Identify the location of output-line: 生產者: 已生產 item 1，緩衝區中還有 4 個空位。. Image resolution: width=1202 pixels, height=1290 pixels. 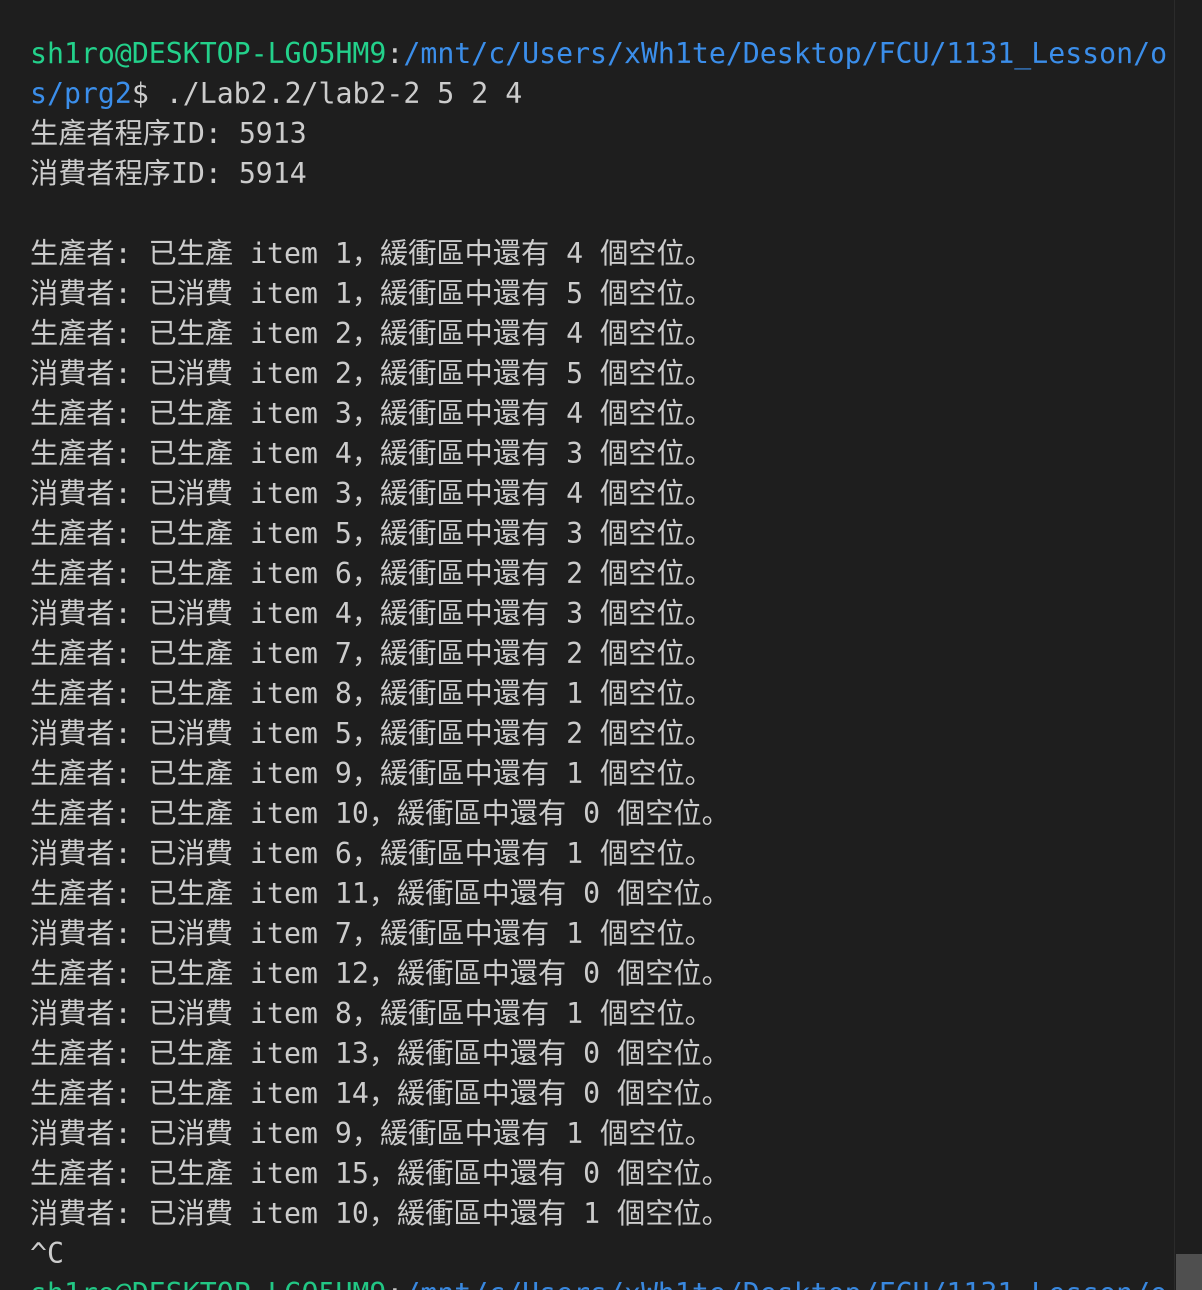
(371, 253).